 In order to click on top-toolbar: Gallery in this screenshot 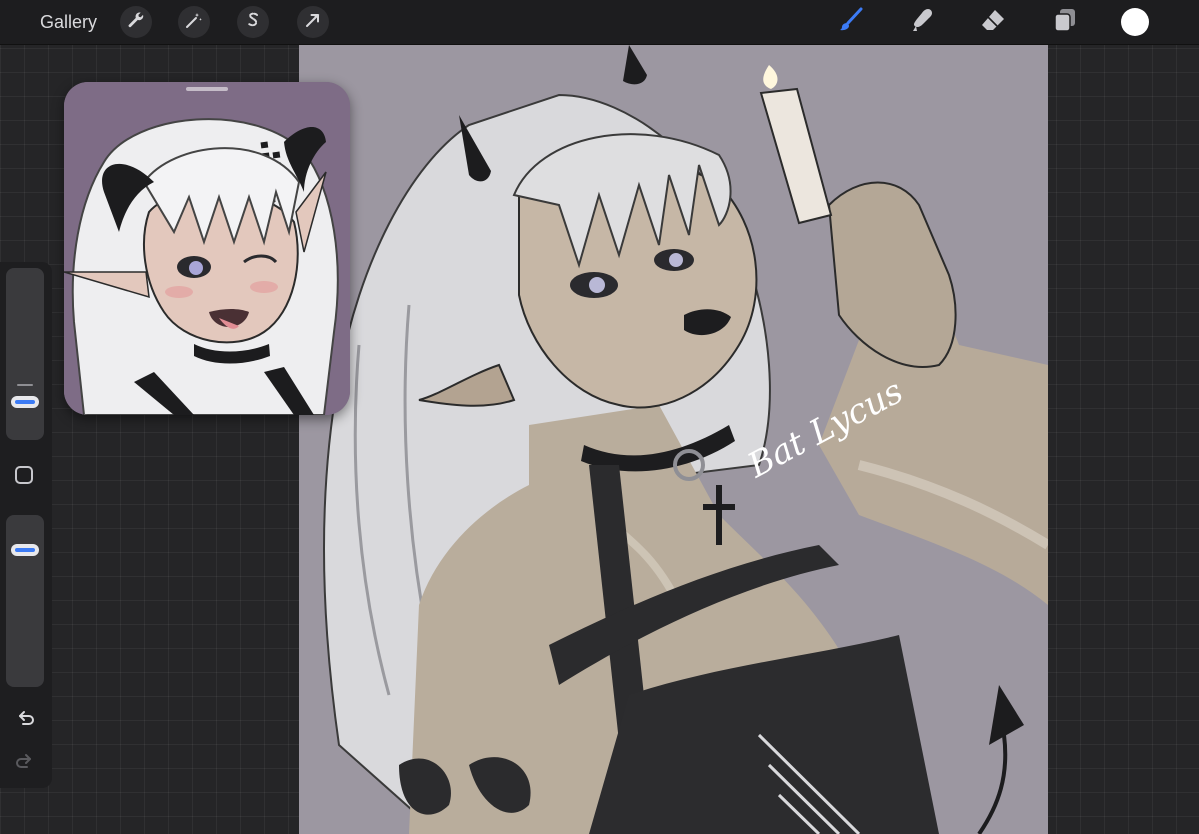, I will do `click(599, 22)`.